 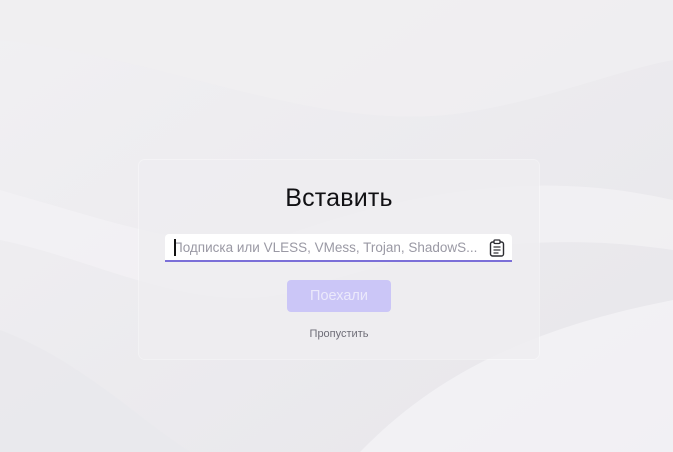 What do you see at coordinates (326, 247) in the screenshot?
I see `subscription-input` at bounding box center [326, 247].